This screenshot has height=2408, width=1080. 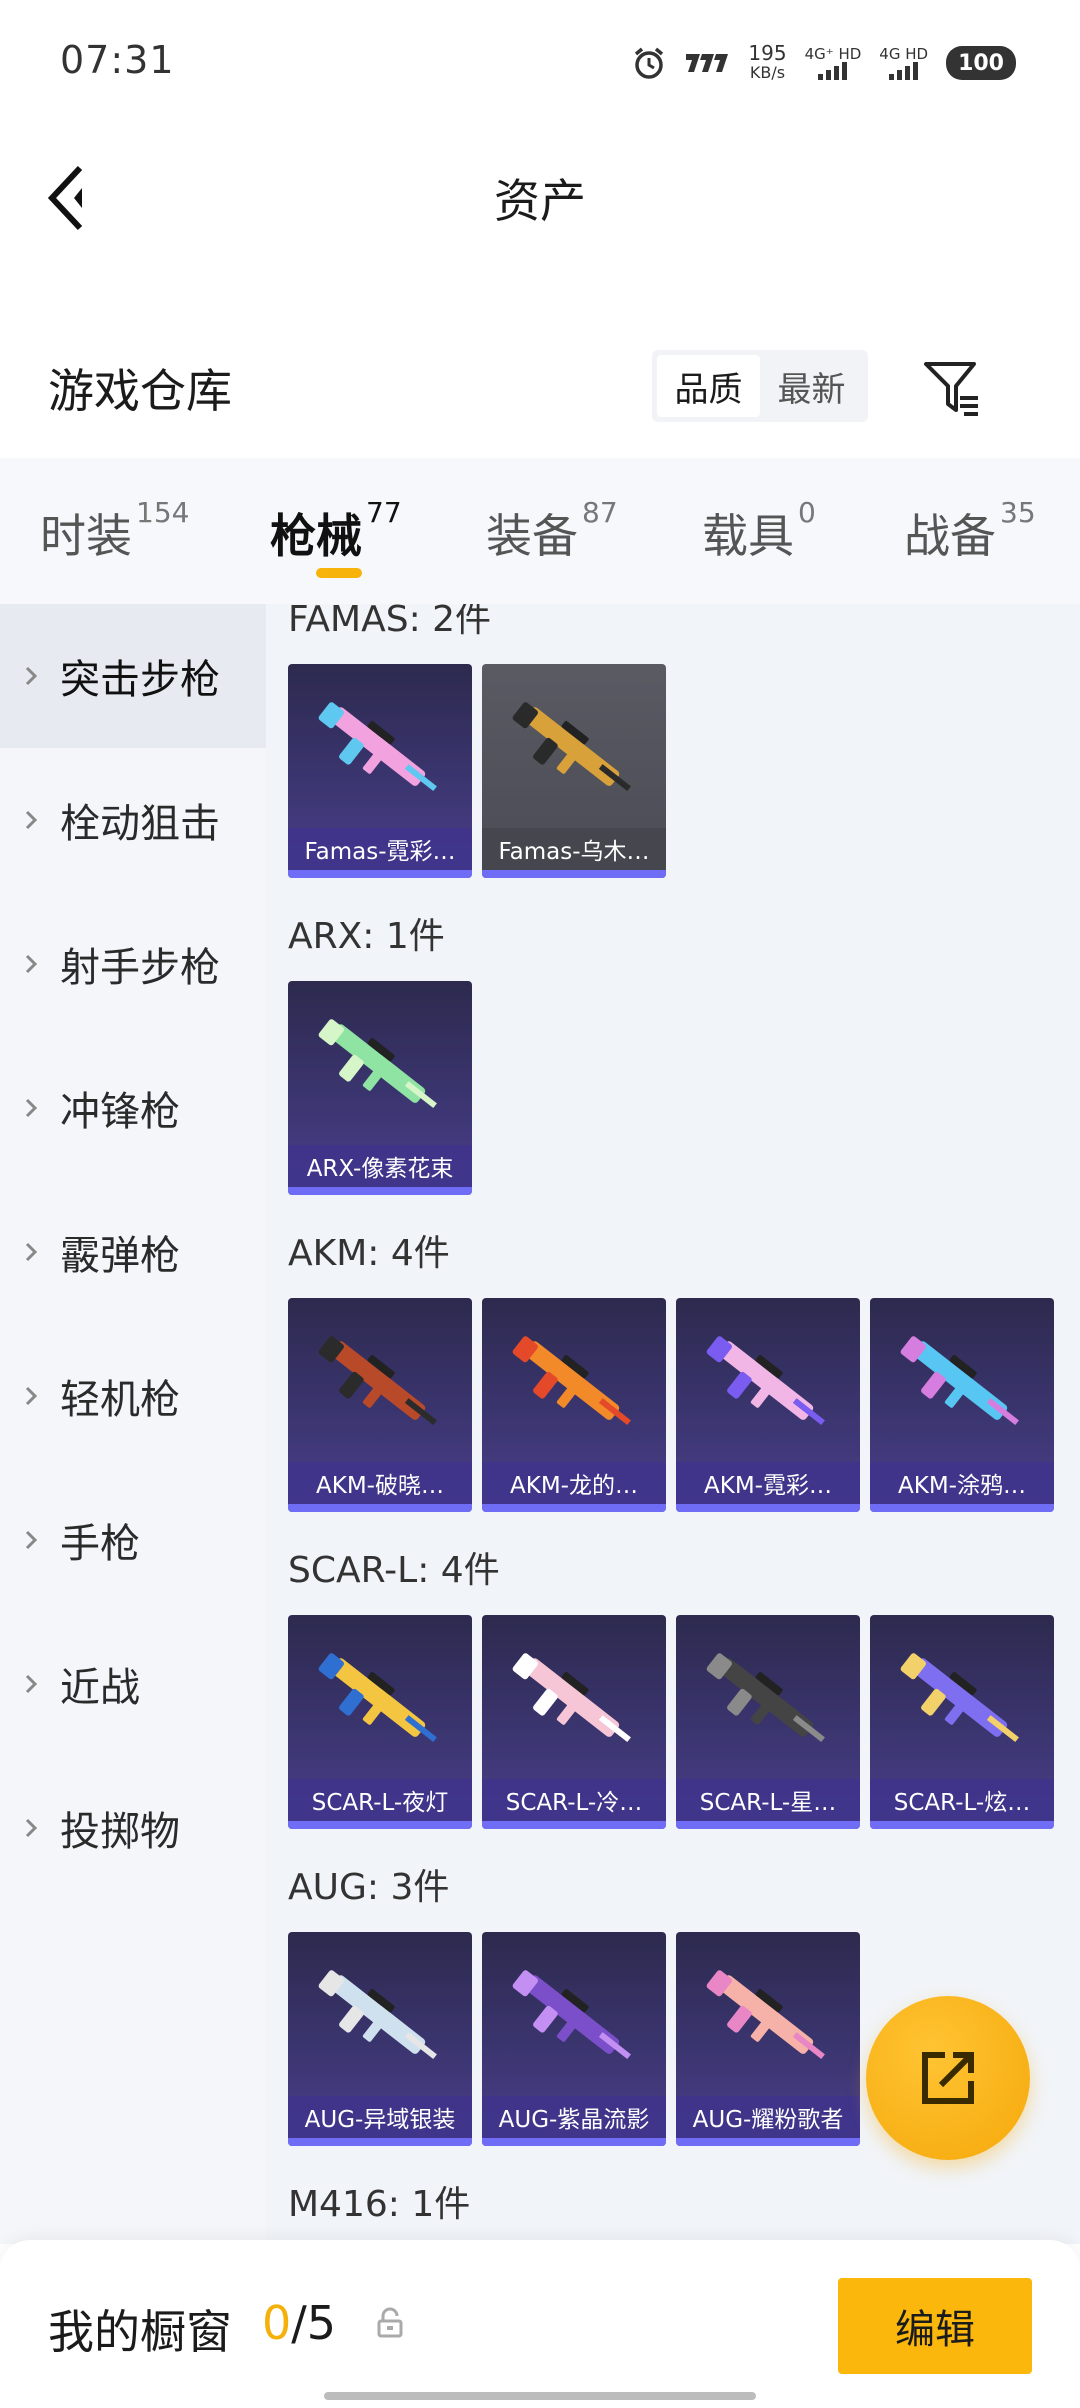 I want to click on tab-firearms: 枪械 77, so click(x=336, y=531).